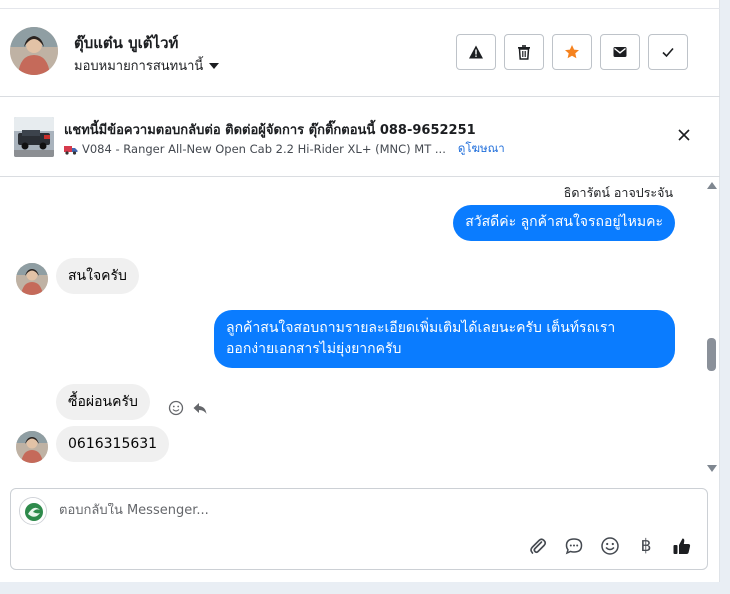 The width and height of the screenshot is (730, 594). What do you see at coordinates (711, 327) in the screenshot?
I see `chat-scrollbar` at bounding box center [711, 327].